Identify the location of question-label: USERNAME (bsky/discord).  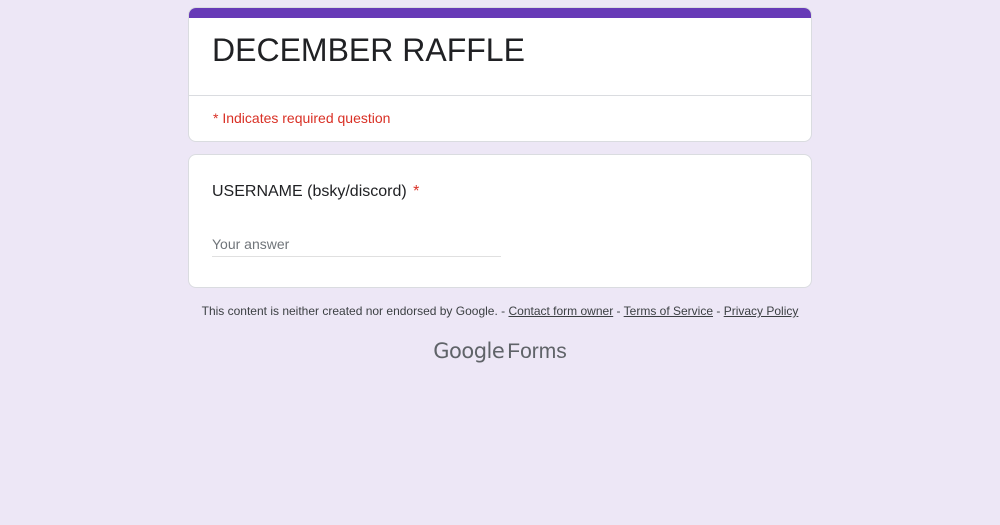
(309, 191).